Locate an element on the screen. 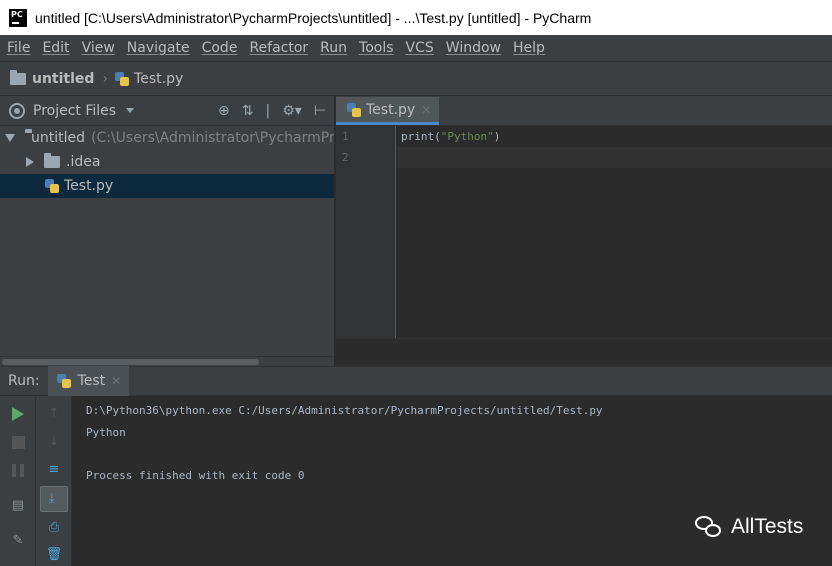 This screenshot has height=566, width=832. code-paren: ( is located at coordinates (437, 136).